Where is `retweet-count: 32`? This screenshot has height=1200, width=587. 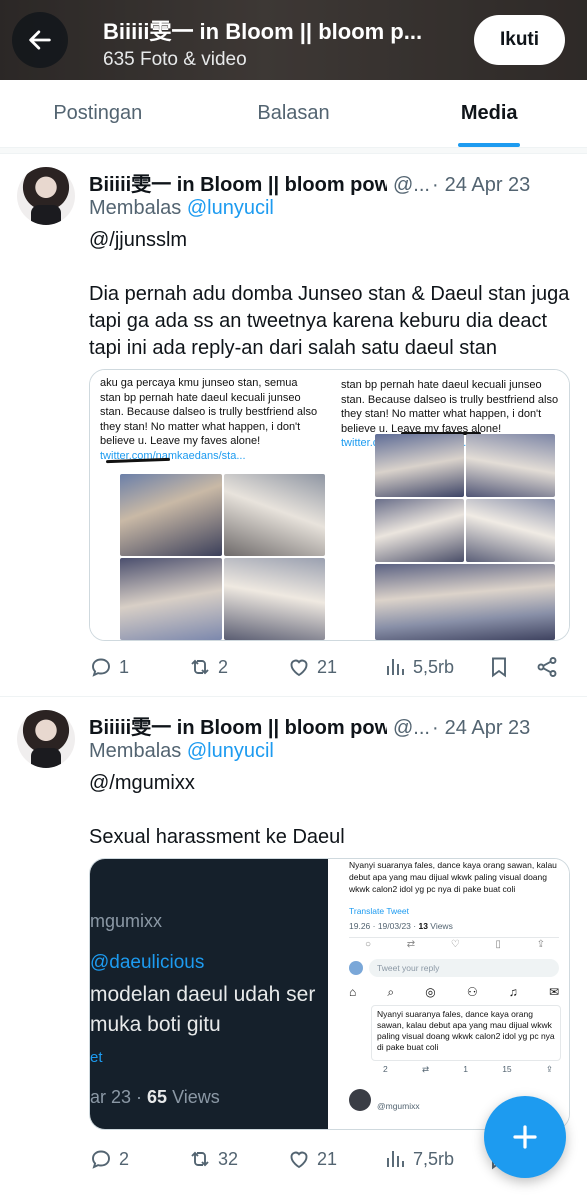
retweet-count: 32 is located at coordinates (228, 1158).